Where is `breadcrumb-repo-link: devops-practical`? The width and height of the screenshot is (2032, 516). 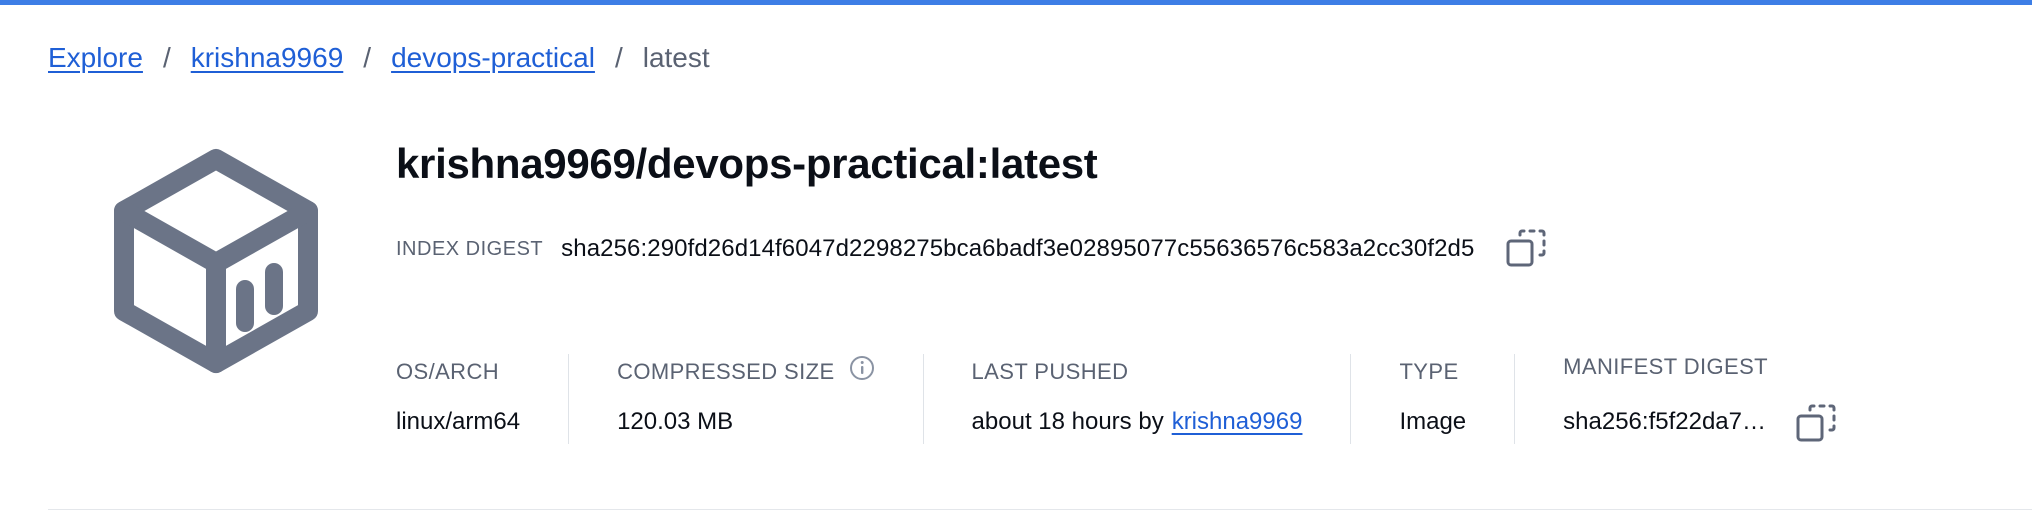
breadcrumb-repo-link: devops-practical is located at coordinates (493, 58).